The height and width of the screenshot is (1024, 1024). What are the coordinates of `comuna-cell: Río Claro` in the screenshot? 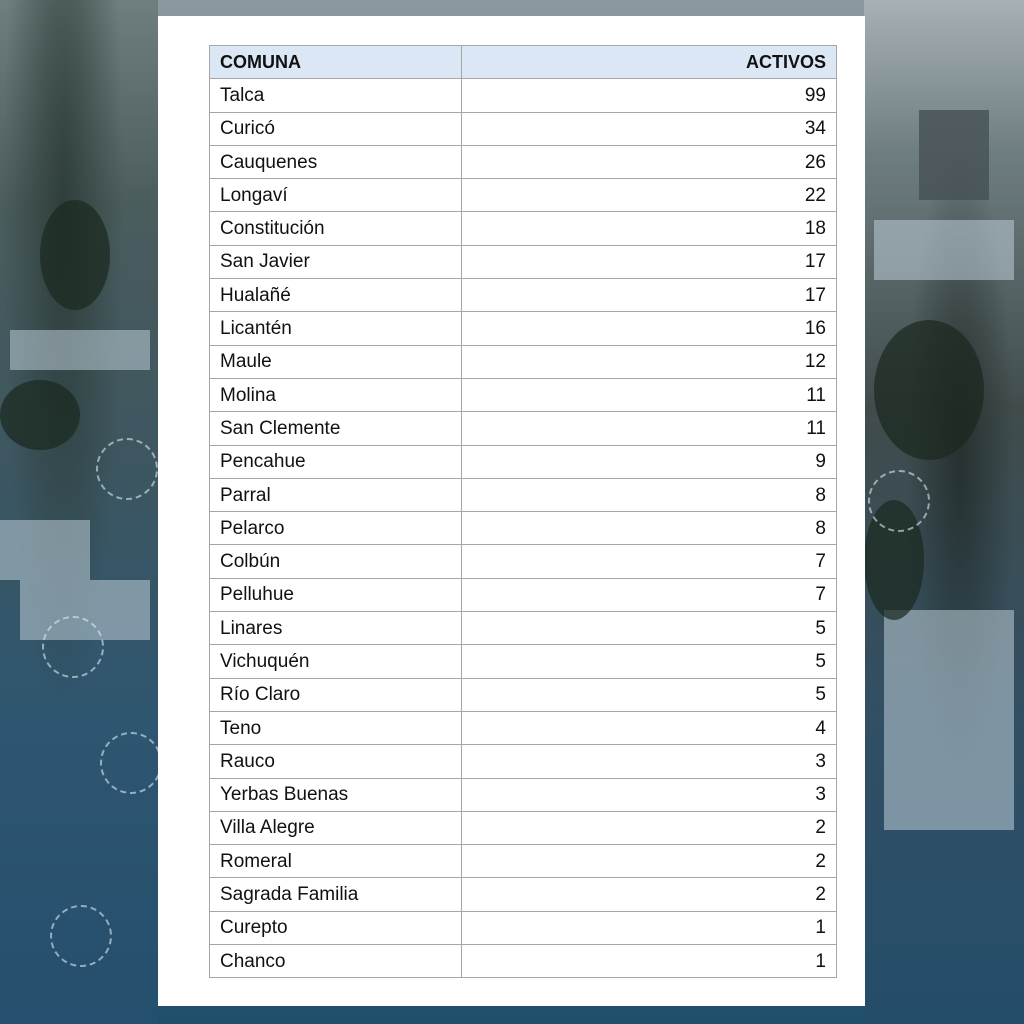 It's located at (335, 694).